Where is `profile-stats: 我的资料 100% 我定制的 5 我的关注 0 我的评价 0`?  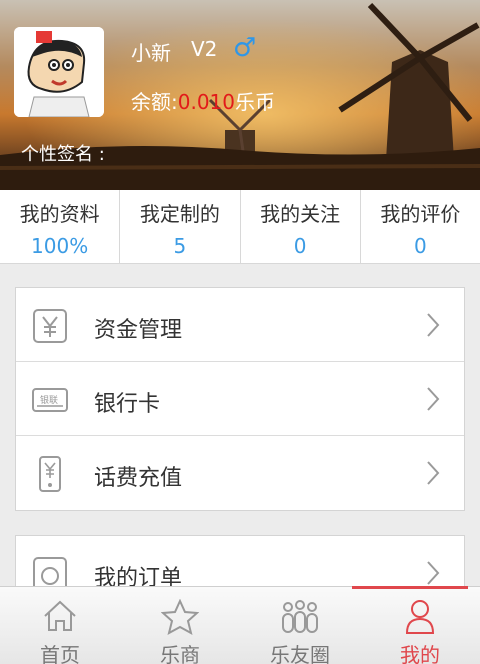 profile-stats: 我的资料 100% 我定制的 5 我的关注 0 我的评价 0 is located at coordinates (240, 227).